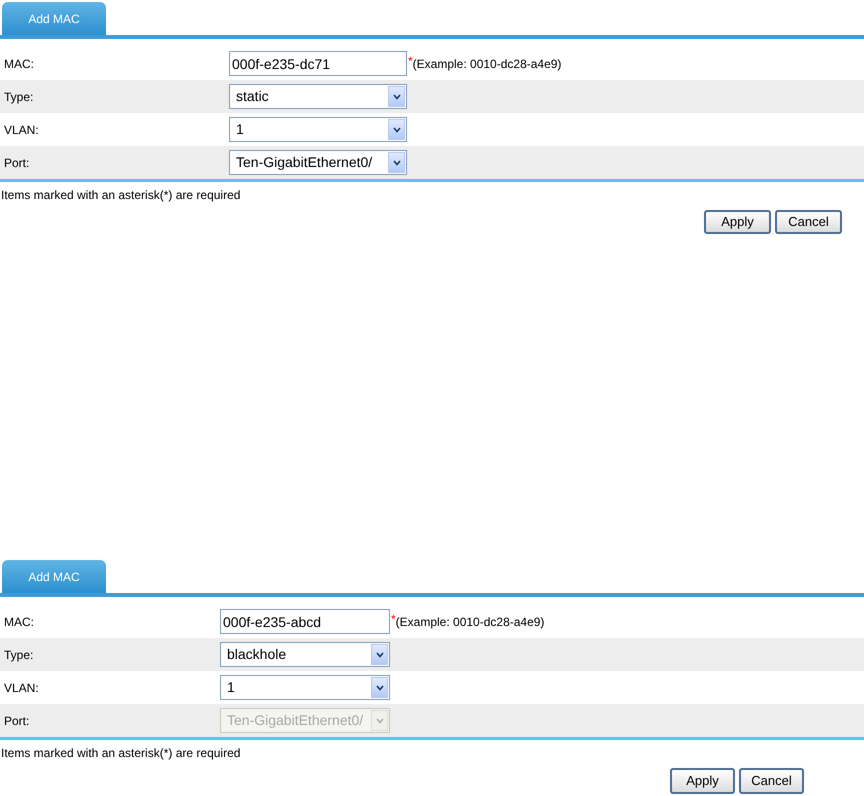  Describe the element at coordinates (305, 654) in the screenshot. I see `dropdown-select: blackhole` at that location.